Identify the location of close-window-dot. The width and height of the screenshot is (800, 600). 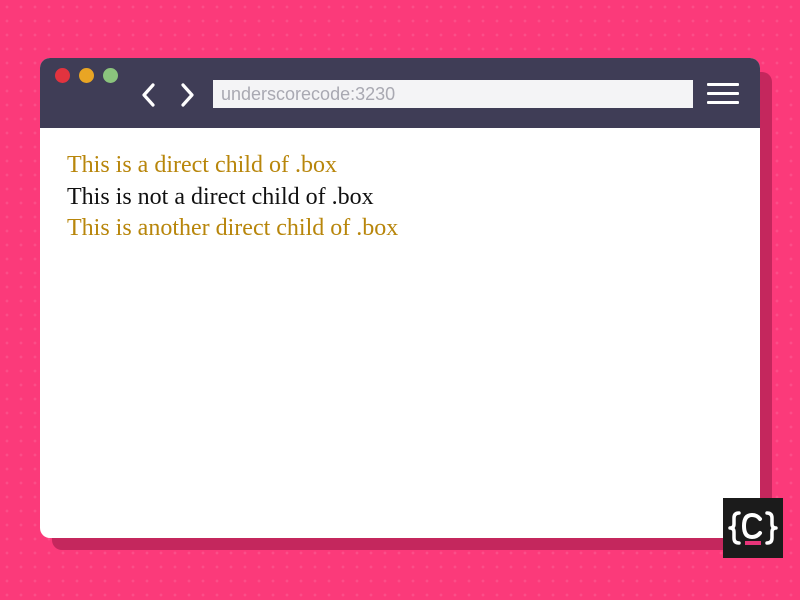
(62, 75).